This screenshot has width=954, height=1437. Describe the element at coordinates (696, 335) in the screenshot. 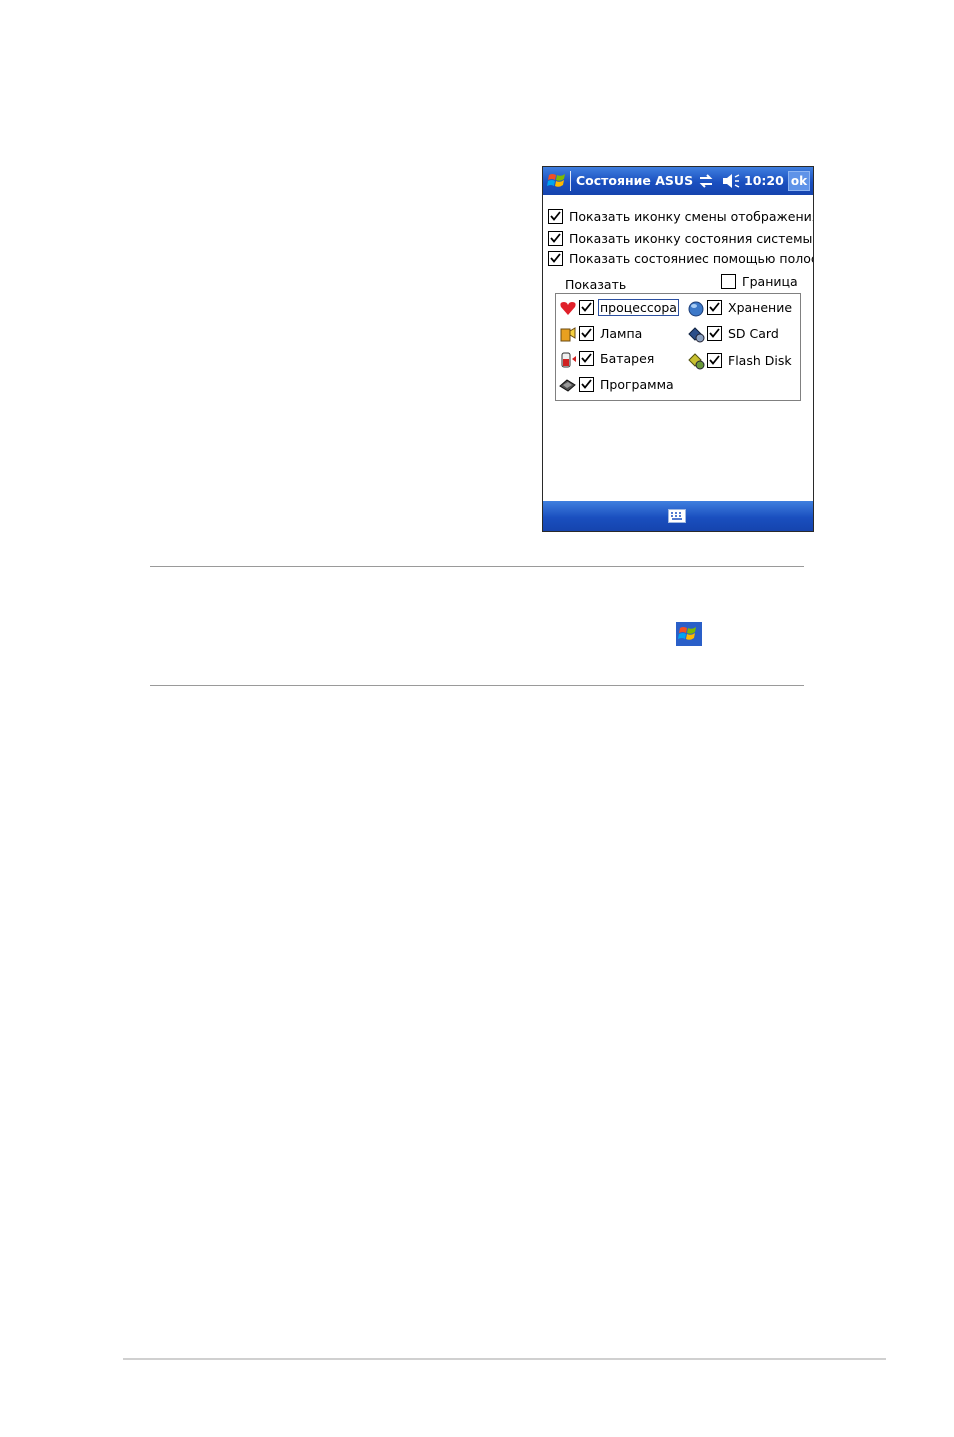

I see `sd-card-icon` at that location.